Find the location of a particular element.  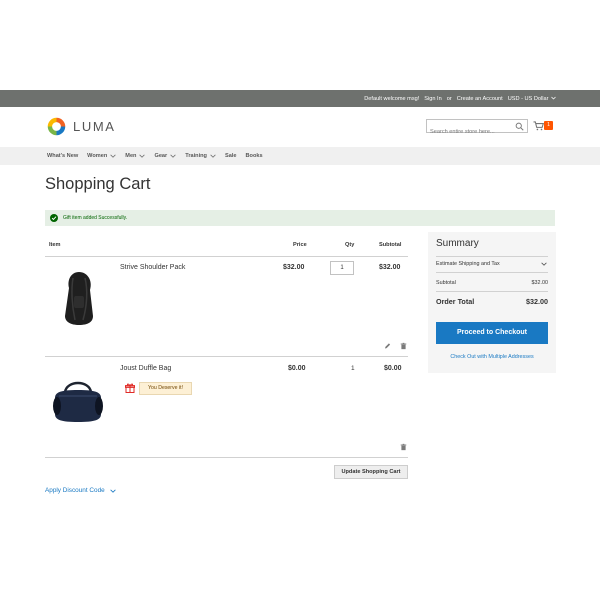

nav-item-women: Women is located at coordinates (101, 156).